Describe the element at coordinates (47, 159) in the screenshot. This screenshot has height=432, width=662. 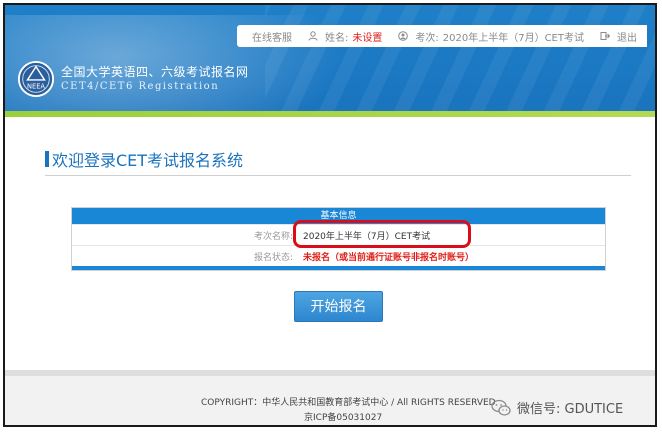
I see `title-accent-bar` at that location.